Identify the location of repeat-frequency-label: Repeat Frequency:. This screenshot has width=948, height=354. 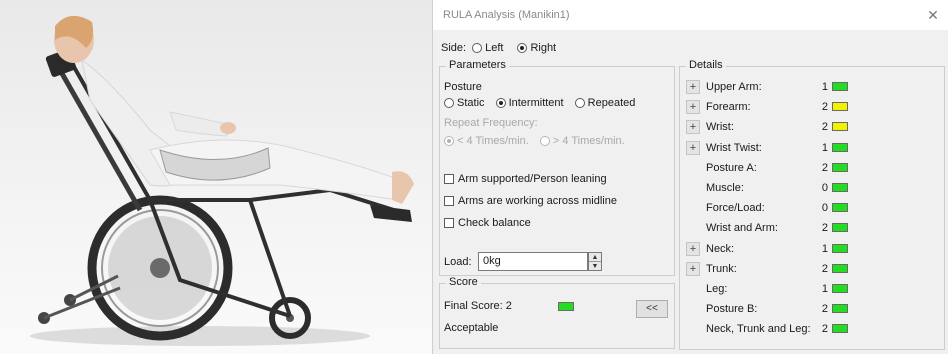
(491, 123).